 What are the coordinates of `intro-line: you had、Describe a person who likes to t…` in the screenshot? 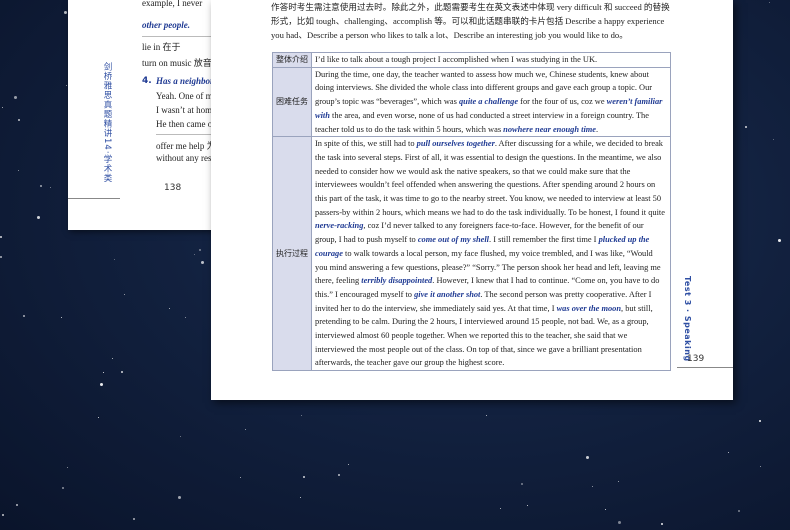 It's located at (449, 35).